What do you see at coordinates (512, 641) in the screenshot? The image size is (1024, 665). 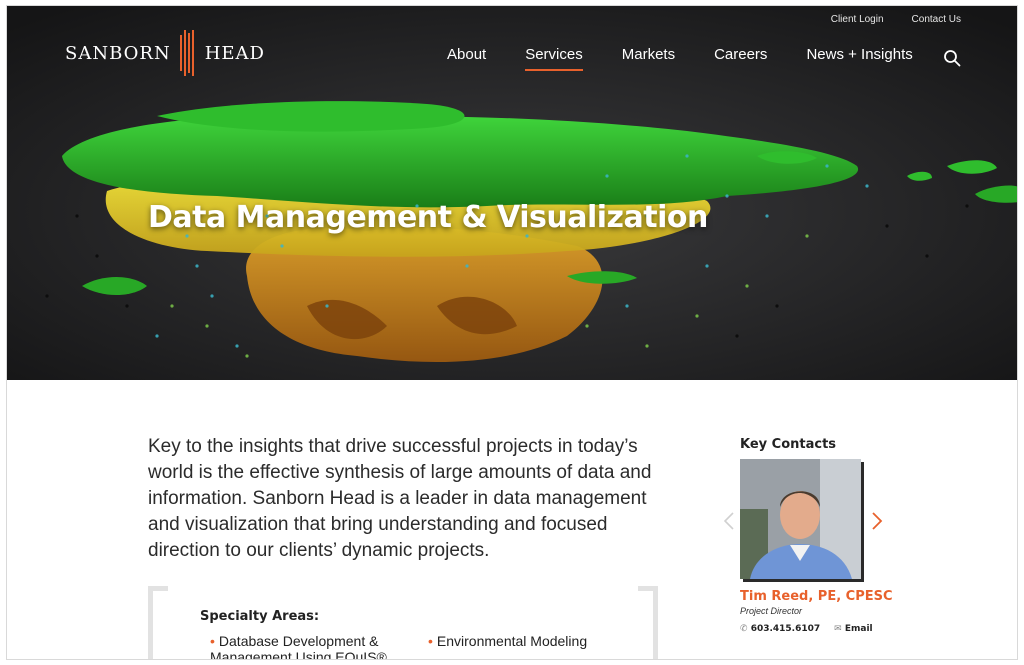 I see `specialty-item-label: Environmental Modeling` at bounding box center [512, 641].